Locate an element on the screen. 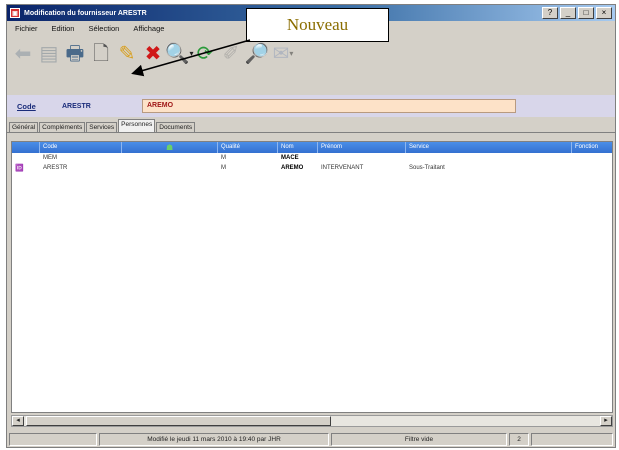 The width and height of the screenshot is (619, 450). callout-arrow is located at coordinates (191, 58).